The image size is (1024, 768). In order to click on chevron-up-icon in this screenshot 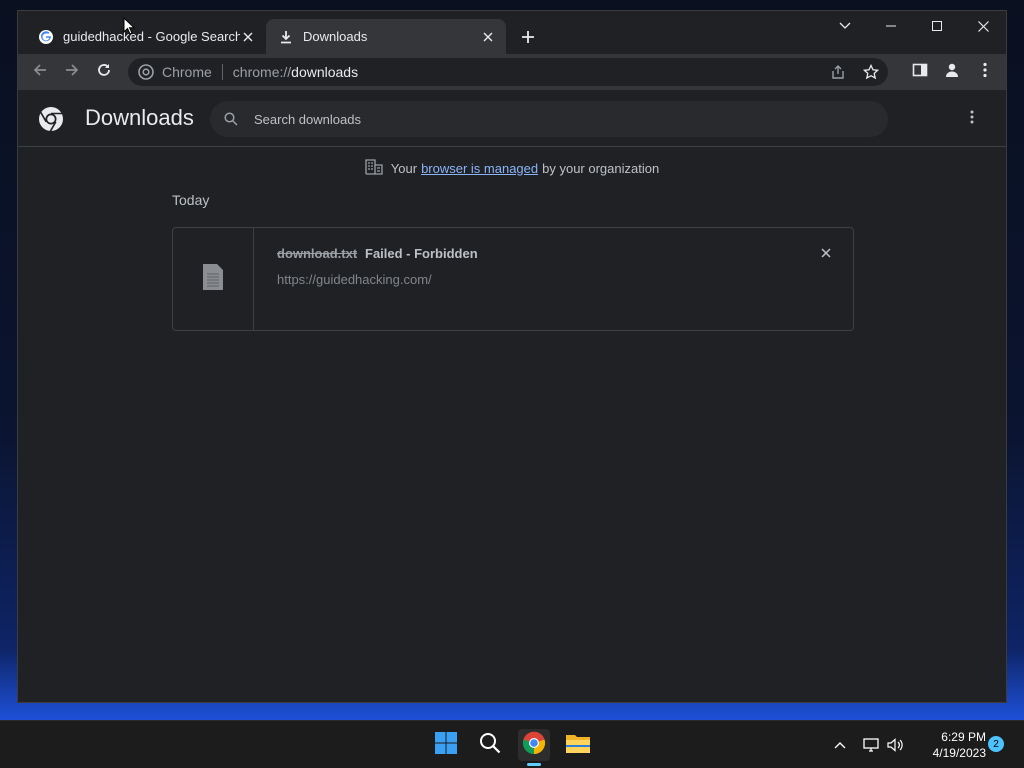, I will do `click(840, 745)`.